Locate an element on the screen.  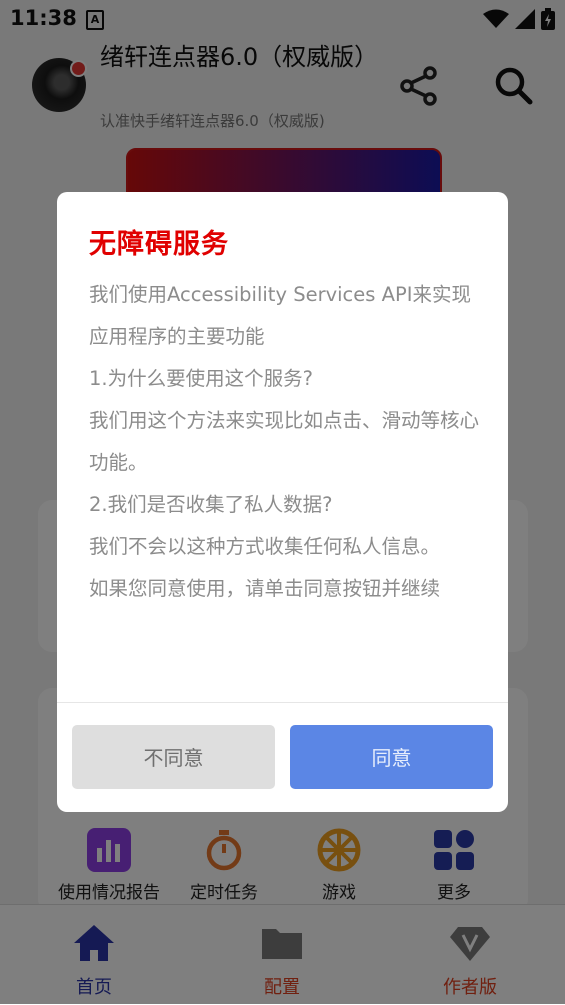
dialog-paragraph: 2.我们是否收集了私人数据? is located at coordinates (211, 504).